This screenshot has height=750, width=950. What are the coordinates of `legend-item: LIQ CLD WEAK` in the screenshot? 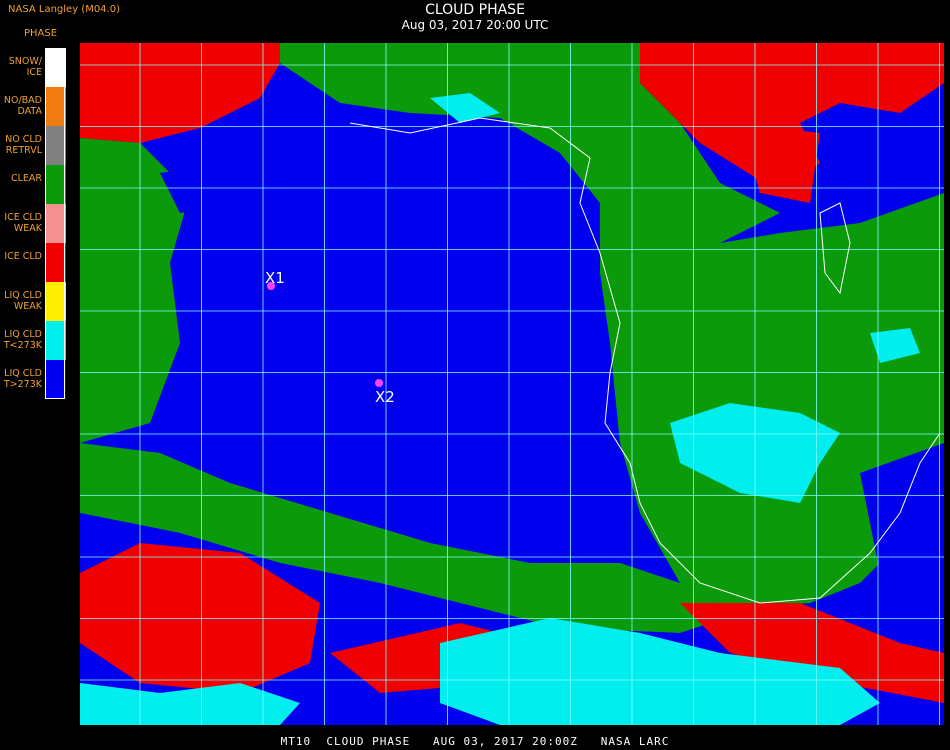 It's located at (33, 301).